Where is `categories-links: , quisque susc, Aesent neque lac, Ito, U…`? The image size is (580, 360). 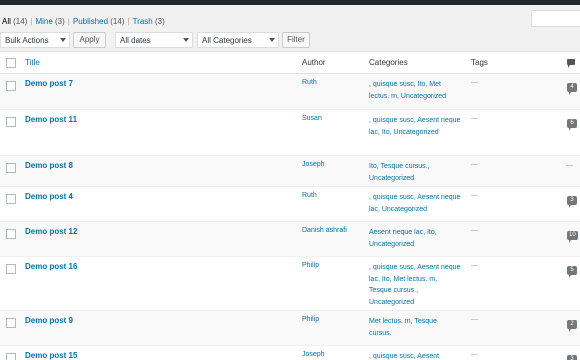
categories-links: , quisque susc, Aesent neque lac, Ito, U… is located at coordinates (415, 126).